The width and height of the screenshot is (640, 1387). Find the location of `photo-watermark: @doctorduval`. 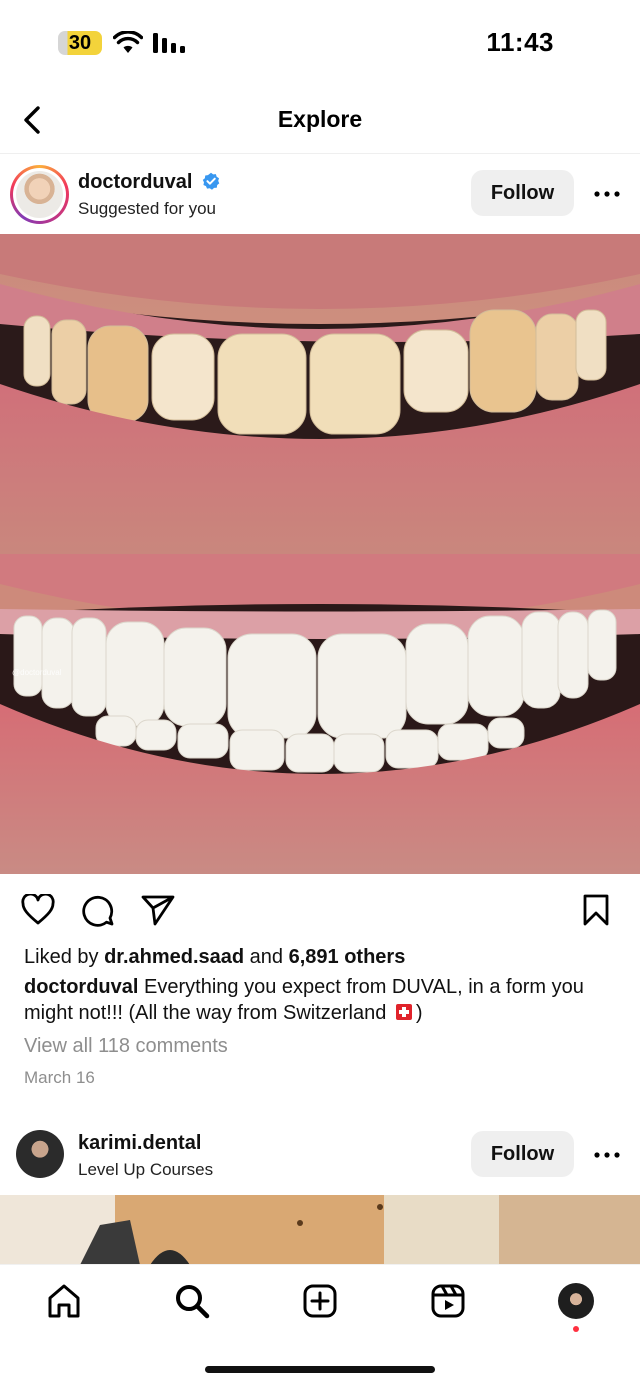

photo-watermark: @doctorduval is located at coordinates (37, 672).